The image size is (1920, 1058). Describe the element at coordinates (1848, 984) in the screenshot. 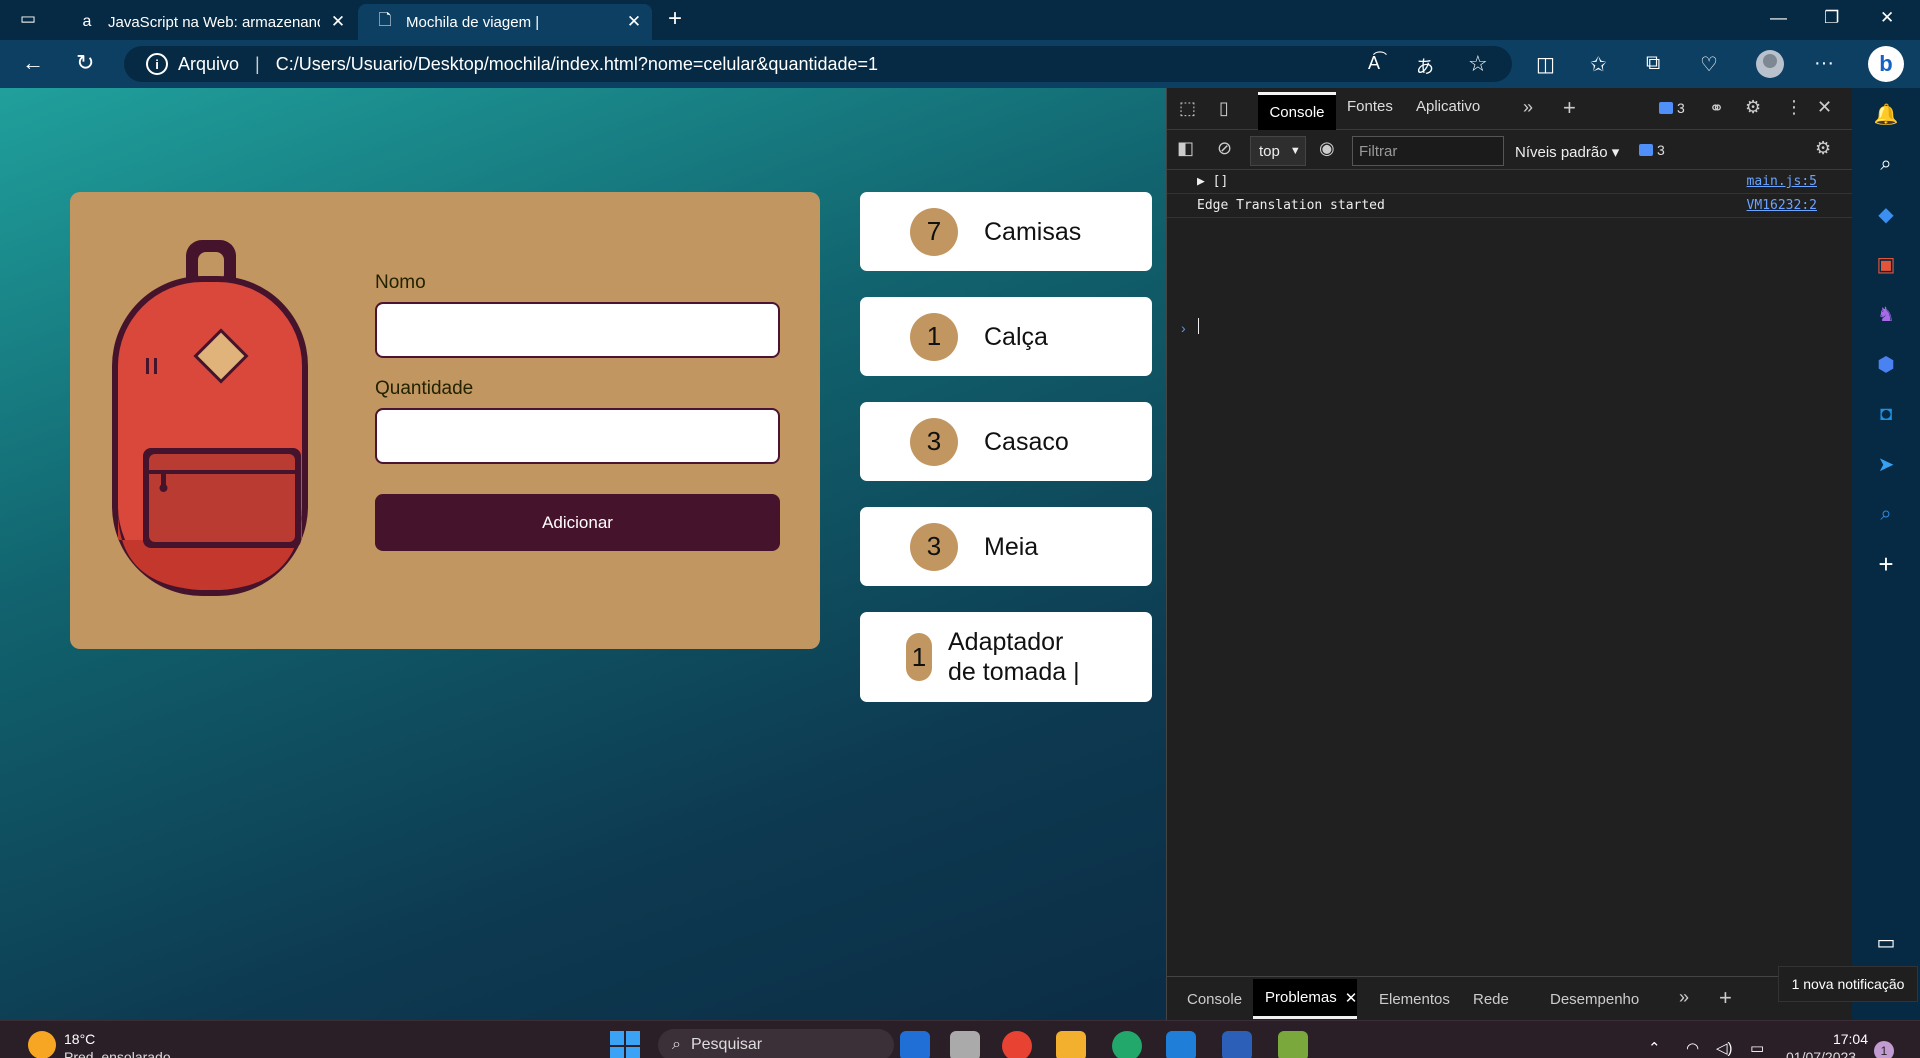

I see `notification-toast: 1 nova notificação` at that location.